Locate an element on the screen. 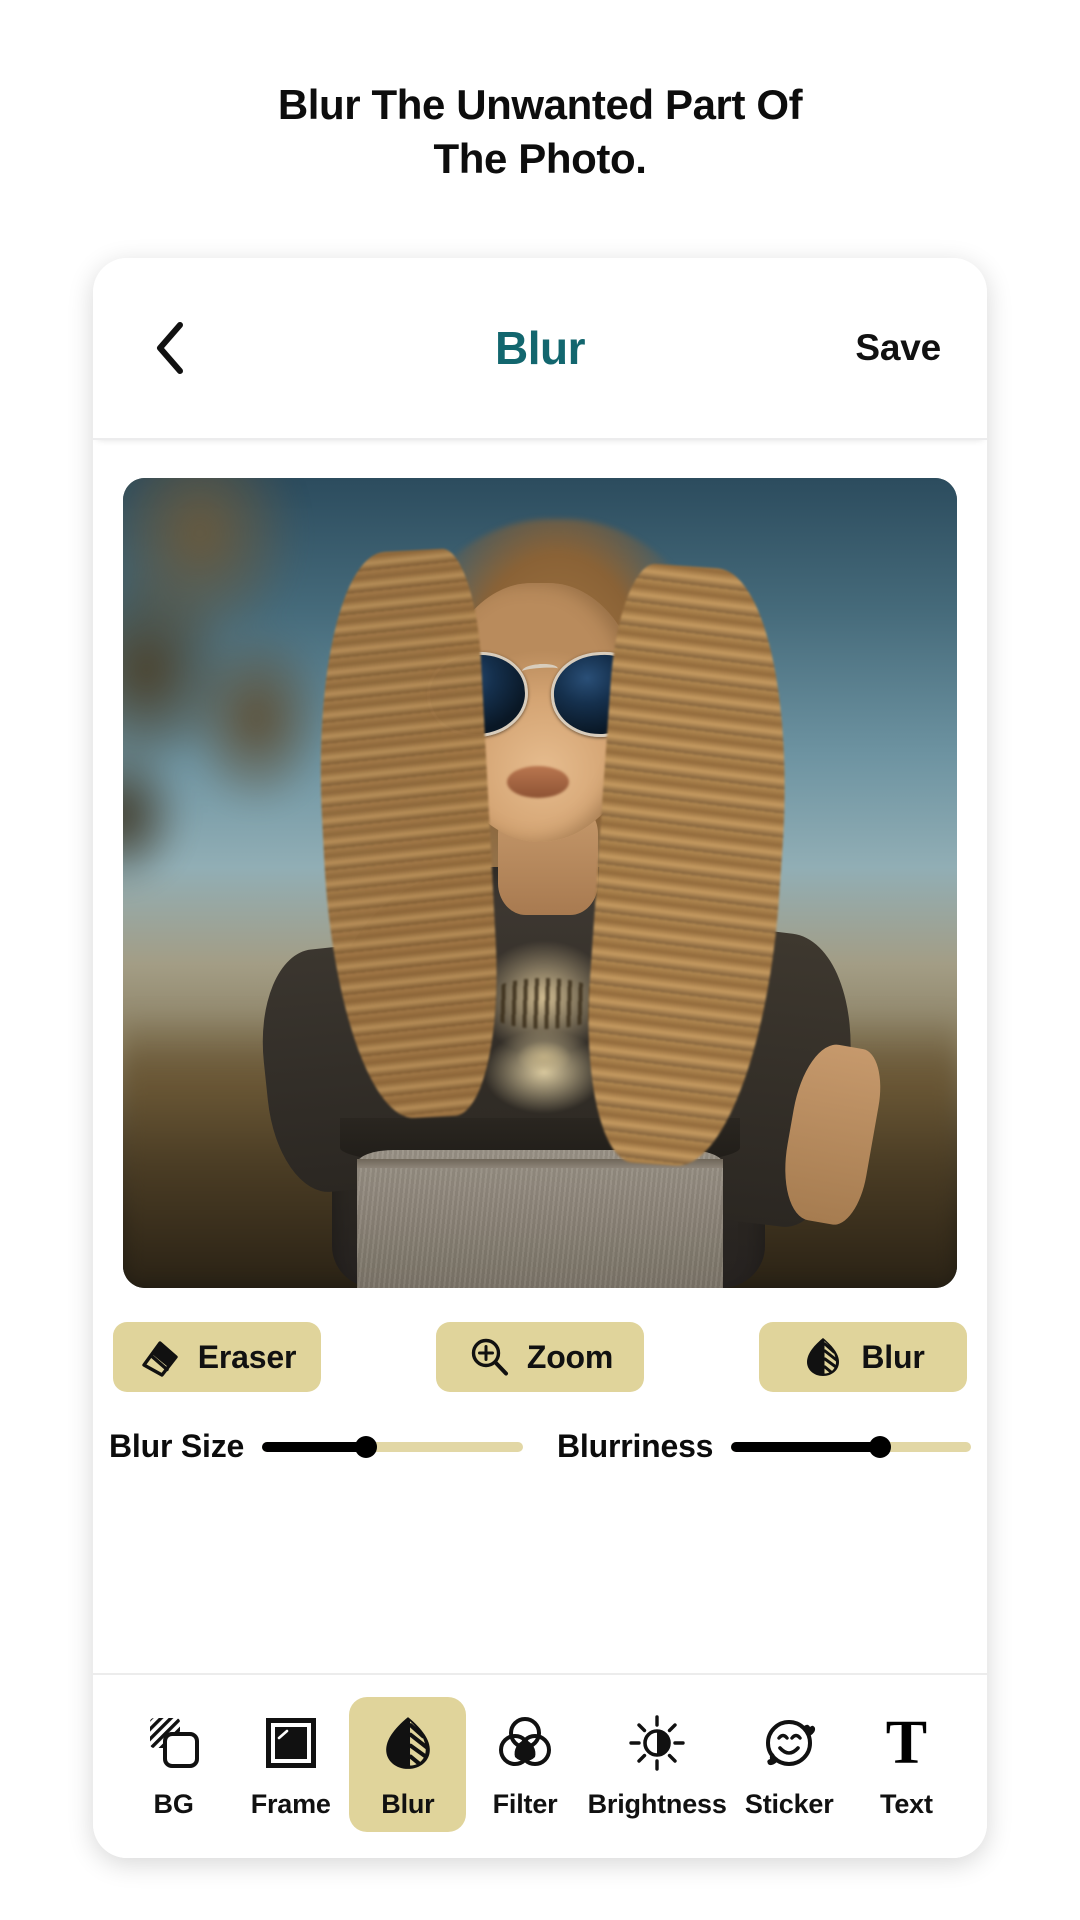 The image size is (1080, 1920). blurriness-slider-thumb is located at coordinates (879, 1446).